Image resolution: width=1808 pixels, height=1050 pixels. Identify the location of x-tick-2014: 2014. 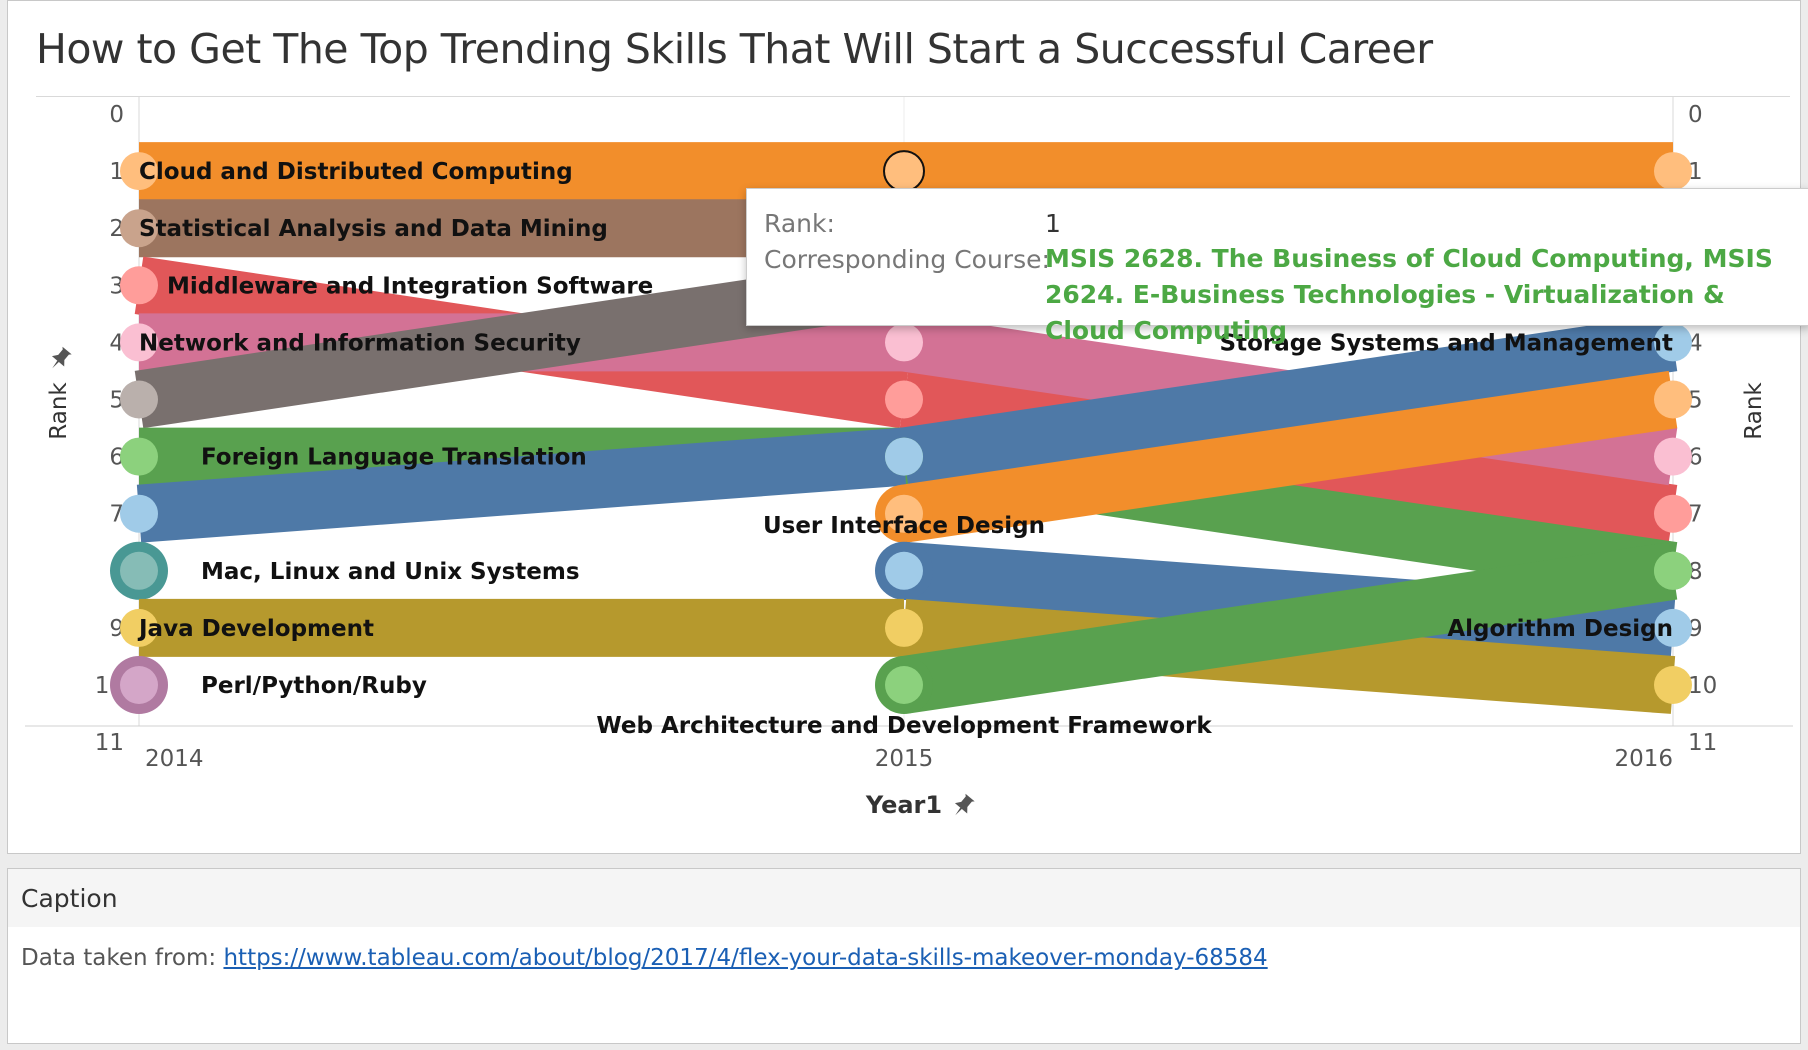
(174, 759).